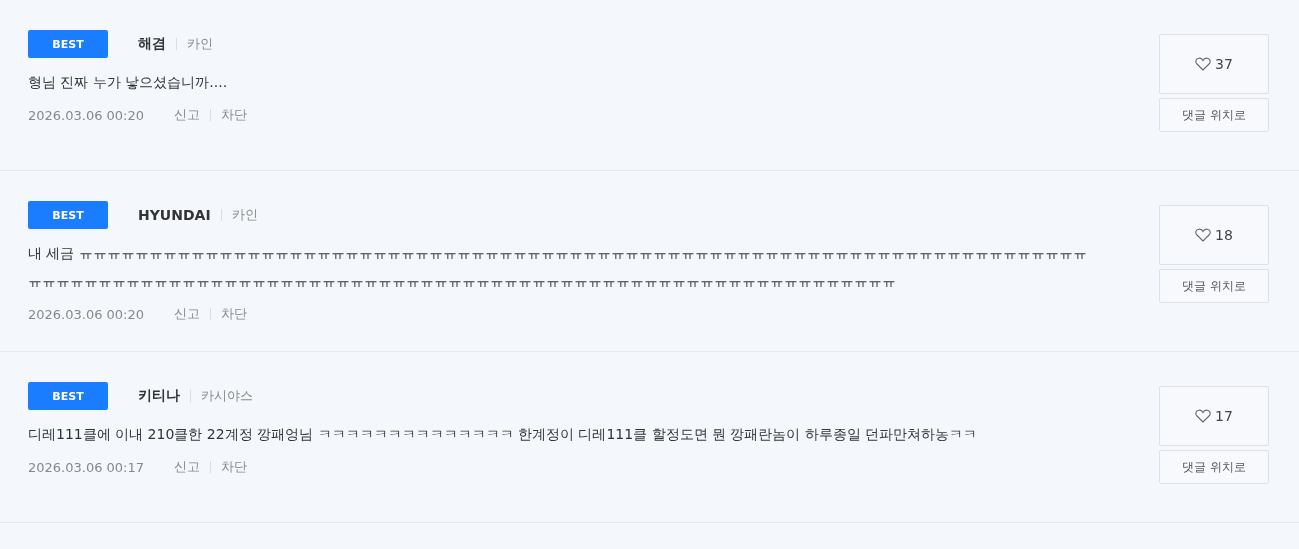 The image size is (1299, 549). Describe the element at coordinates (1214, 416) in the screenshot. I see `like-button: 17` at that location.